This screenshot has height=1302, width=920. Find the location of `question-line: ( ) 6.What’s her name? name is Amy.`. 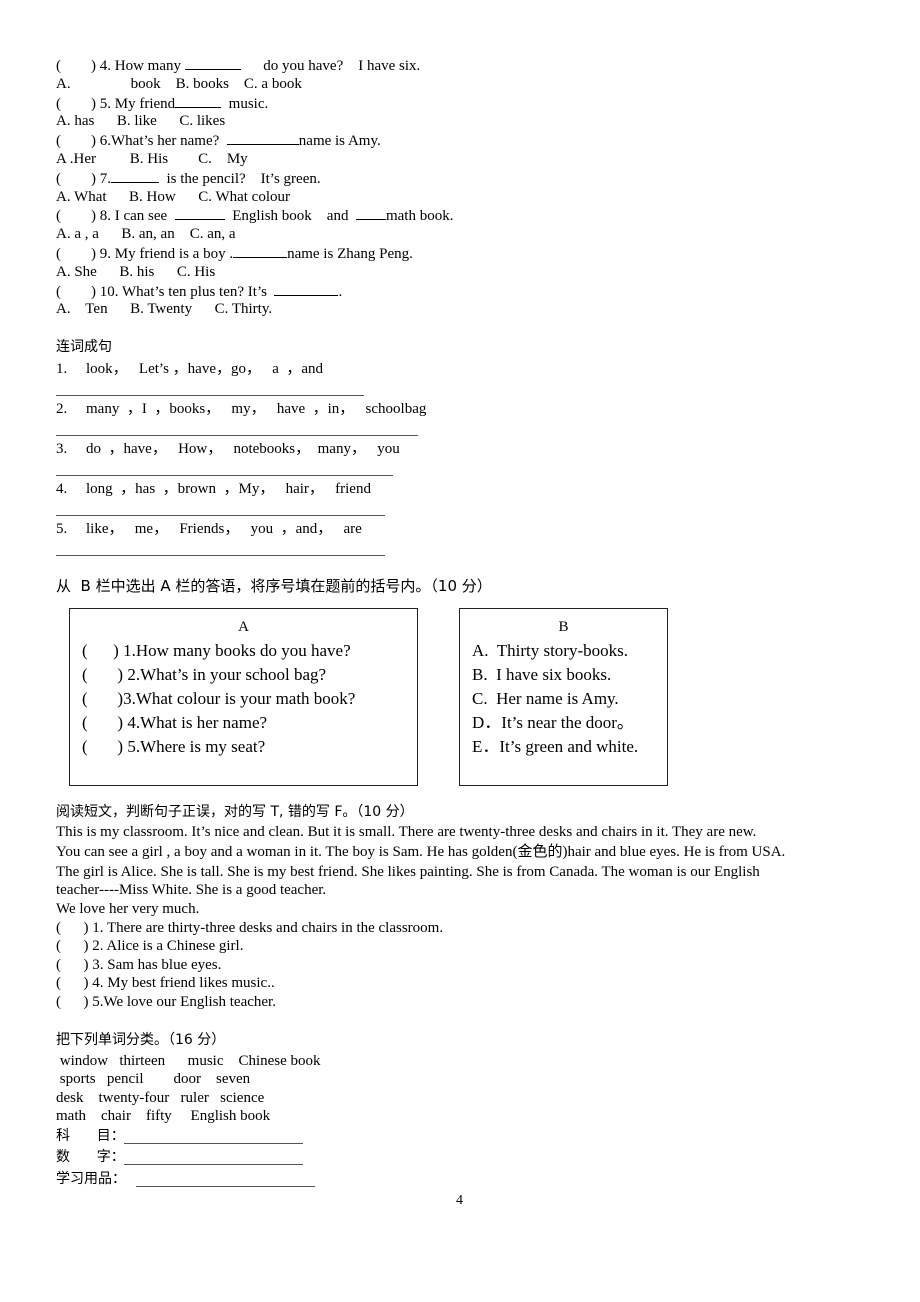

question-line: ( ) 6.What’s her name? name is Amy. is located at coordinates (456, 140).